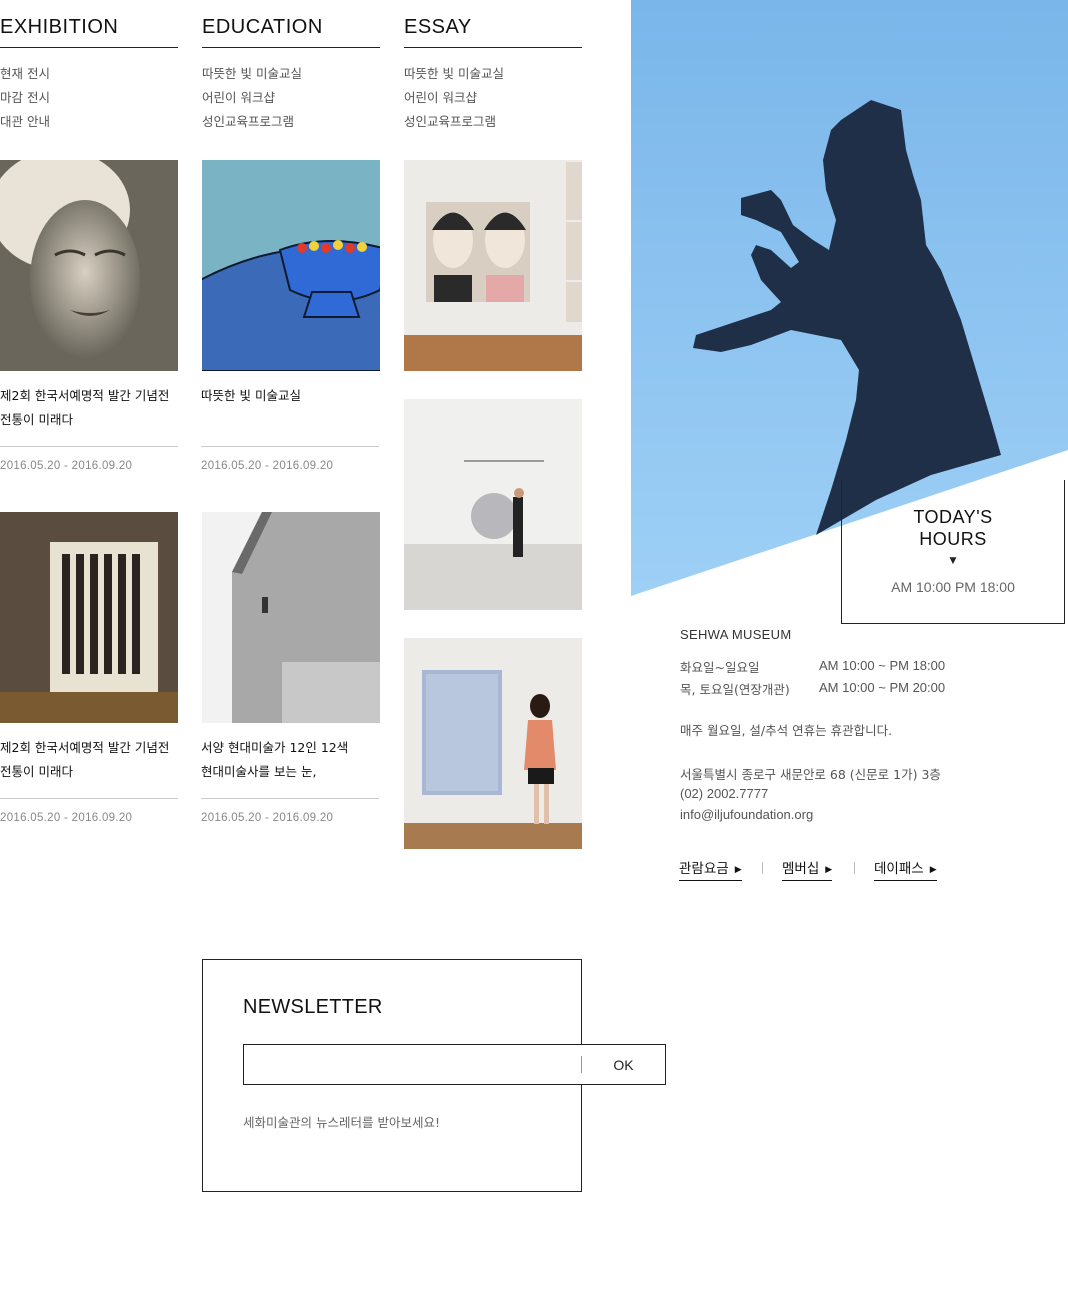 This screenshot has height=1306, width=1068. What do you see at coordinates (953, 561) in the screenshot?
I see `triangle-down-icon: ▼` at bounding box center [953, 561].